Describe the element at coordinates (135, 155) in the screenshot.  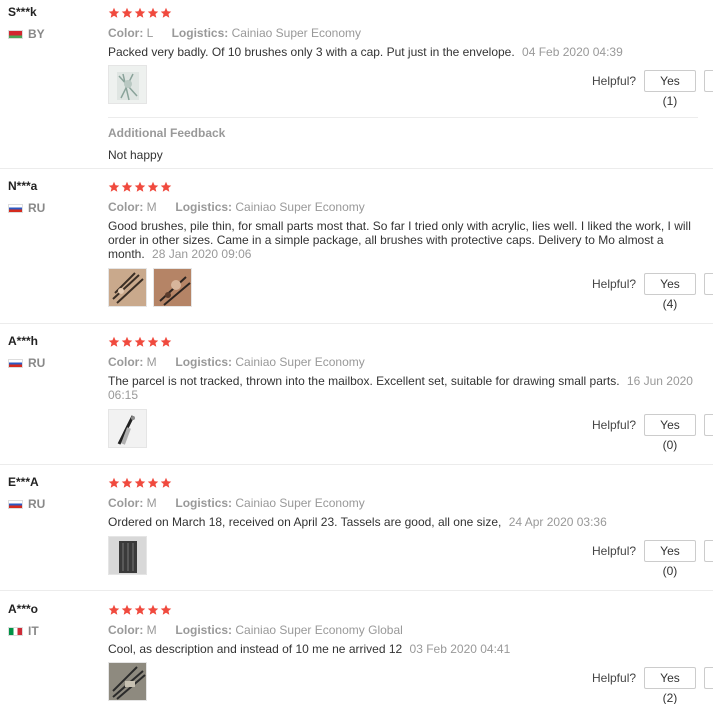
I see `additional-feedback-text: Not happy` at that location.